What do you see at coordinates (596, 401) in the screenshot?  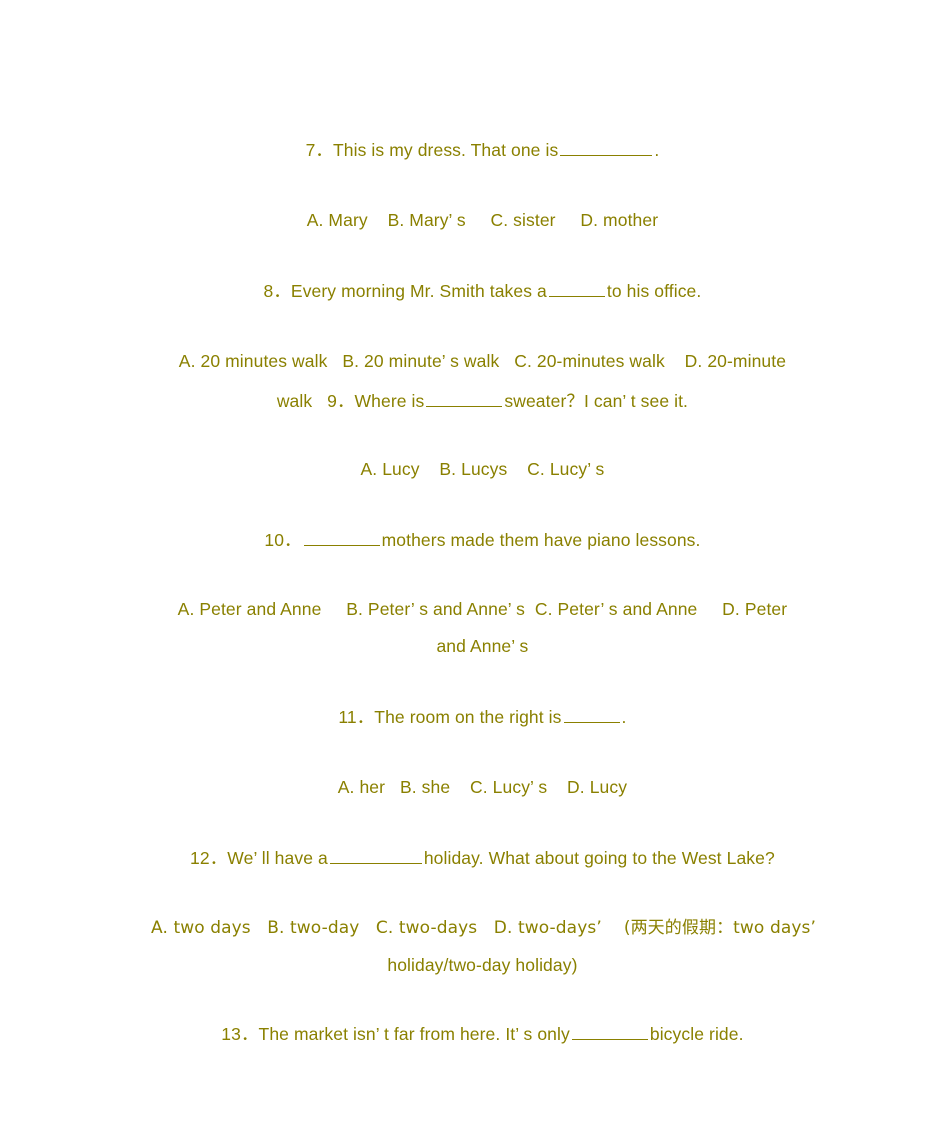 I see `question-9-stem-tail: sweater？I can’ t see it.` at bounding box center [596, 401].